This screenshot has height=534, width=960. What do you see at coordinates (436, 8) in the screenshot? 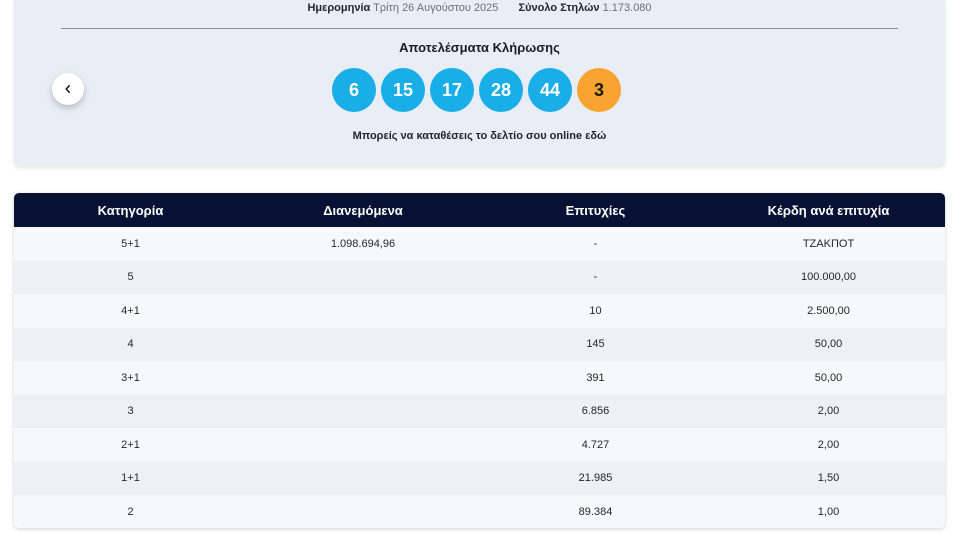
I see `date-value: Τρίτη 26 Αυγούστου 2025` at bounding box center [436, 8].